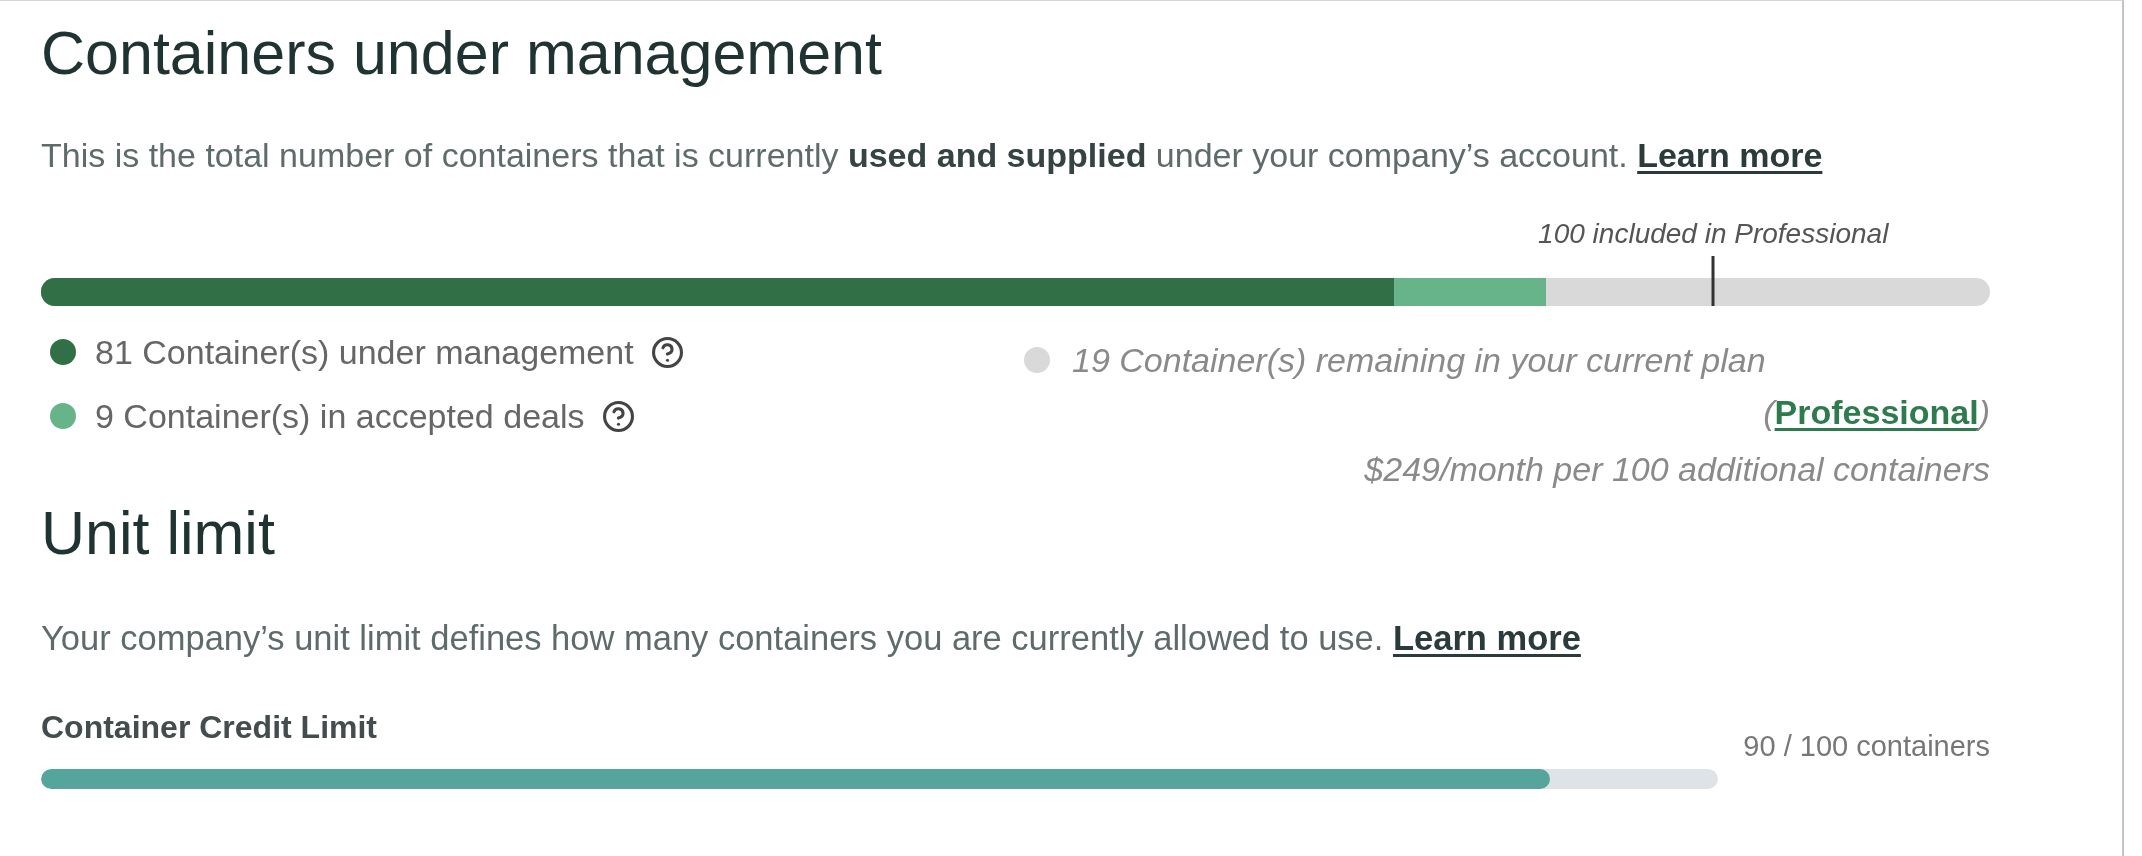 The image size is (2142, 856). What do you see at coordinates (1876, 412) in the screenshot?
I see `plan-note: (Professional)` at bounding box center [1876, 412].